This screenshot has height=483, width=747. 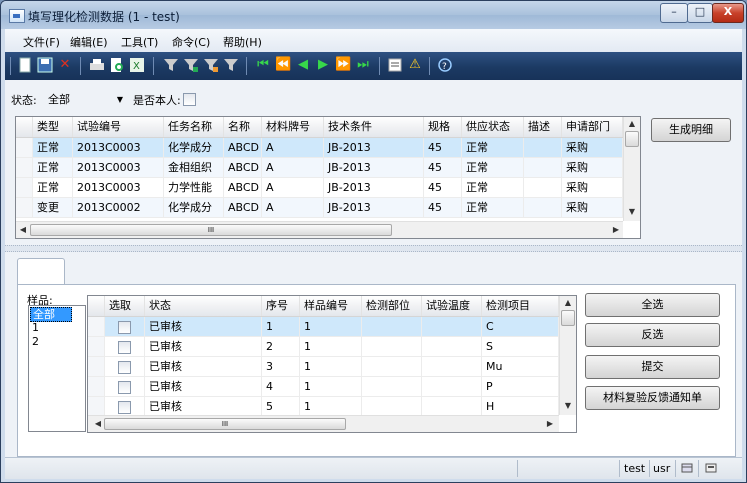 I want to click on sample-grid-hscrollbar: ◀ III ▶, so click(x=323, y=423).